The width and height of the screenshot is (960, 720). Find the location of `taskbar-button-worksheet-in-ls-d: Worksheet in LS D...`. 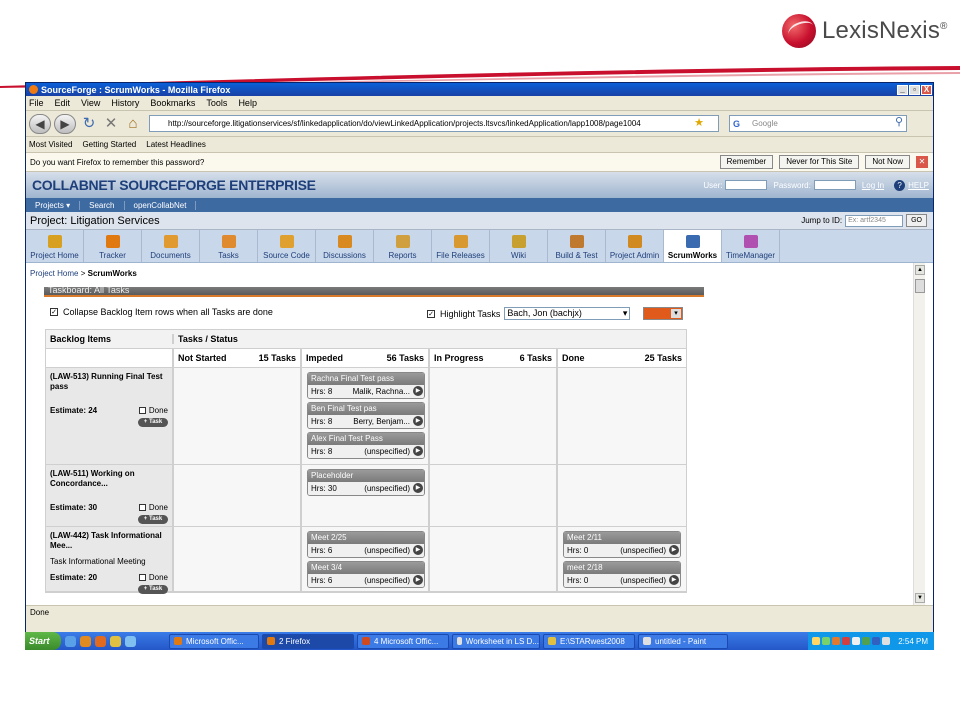

taskbar-button-worksheet-in-ls-d: Worksheet in LS D... is located at coordinates (496, 641).